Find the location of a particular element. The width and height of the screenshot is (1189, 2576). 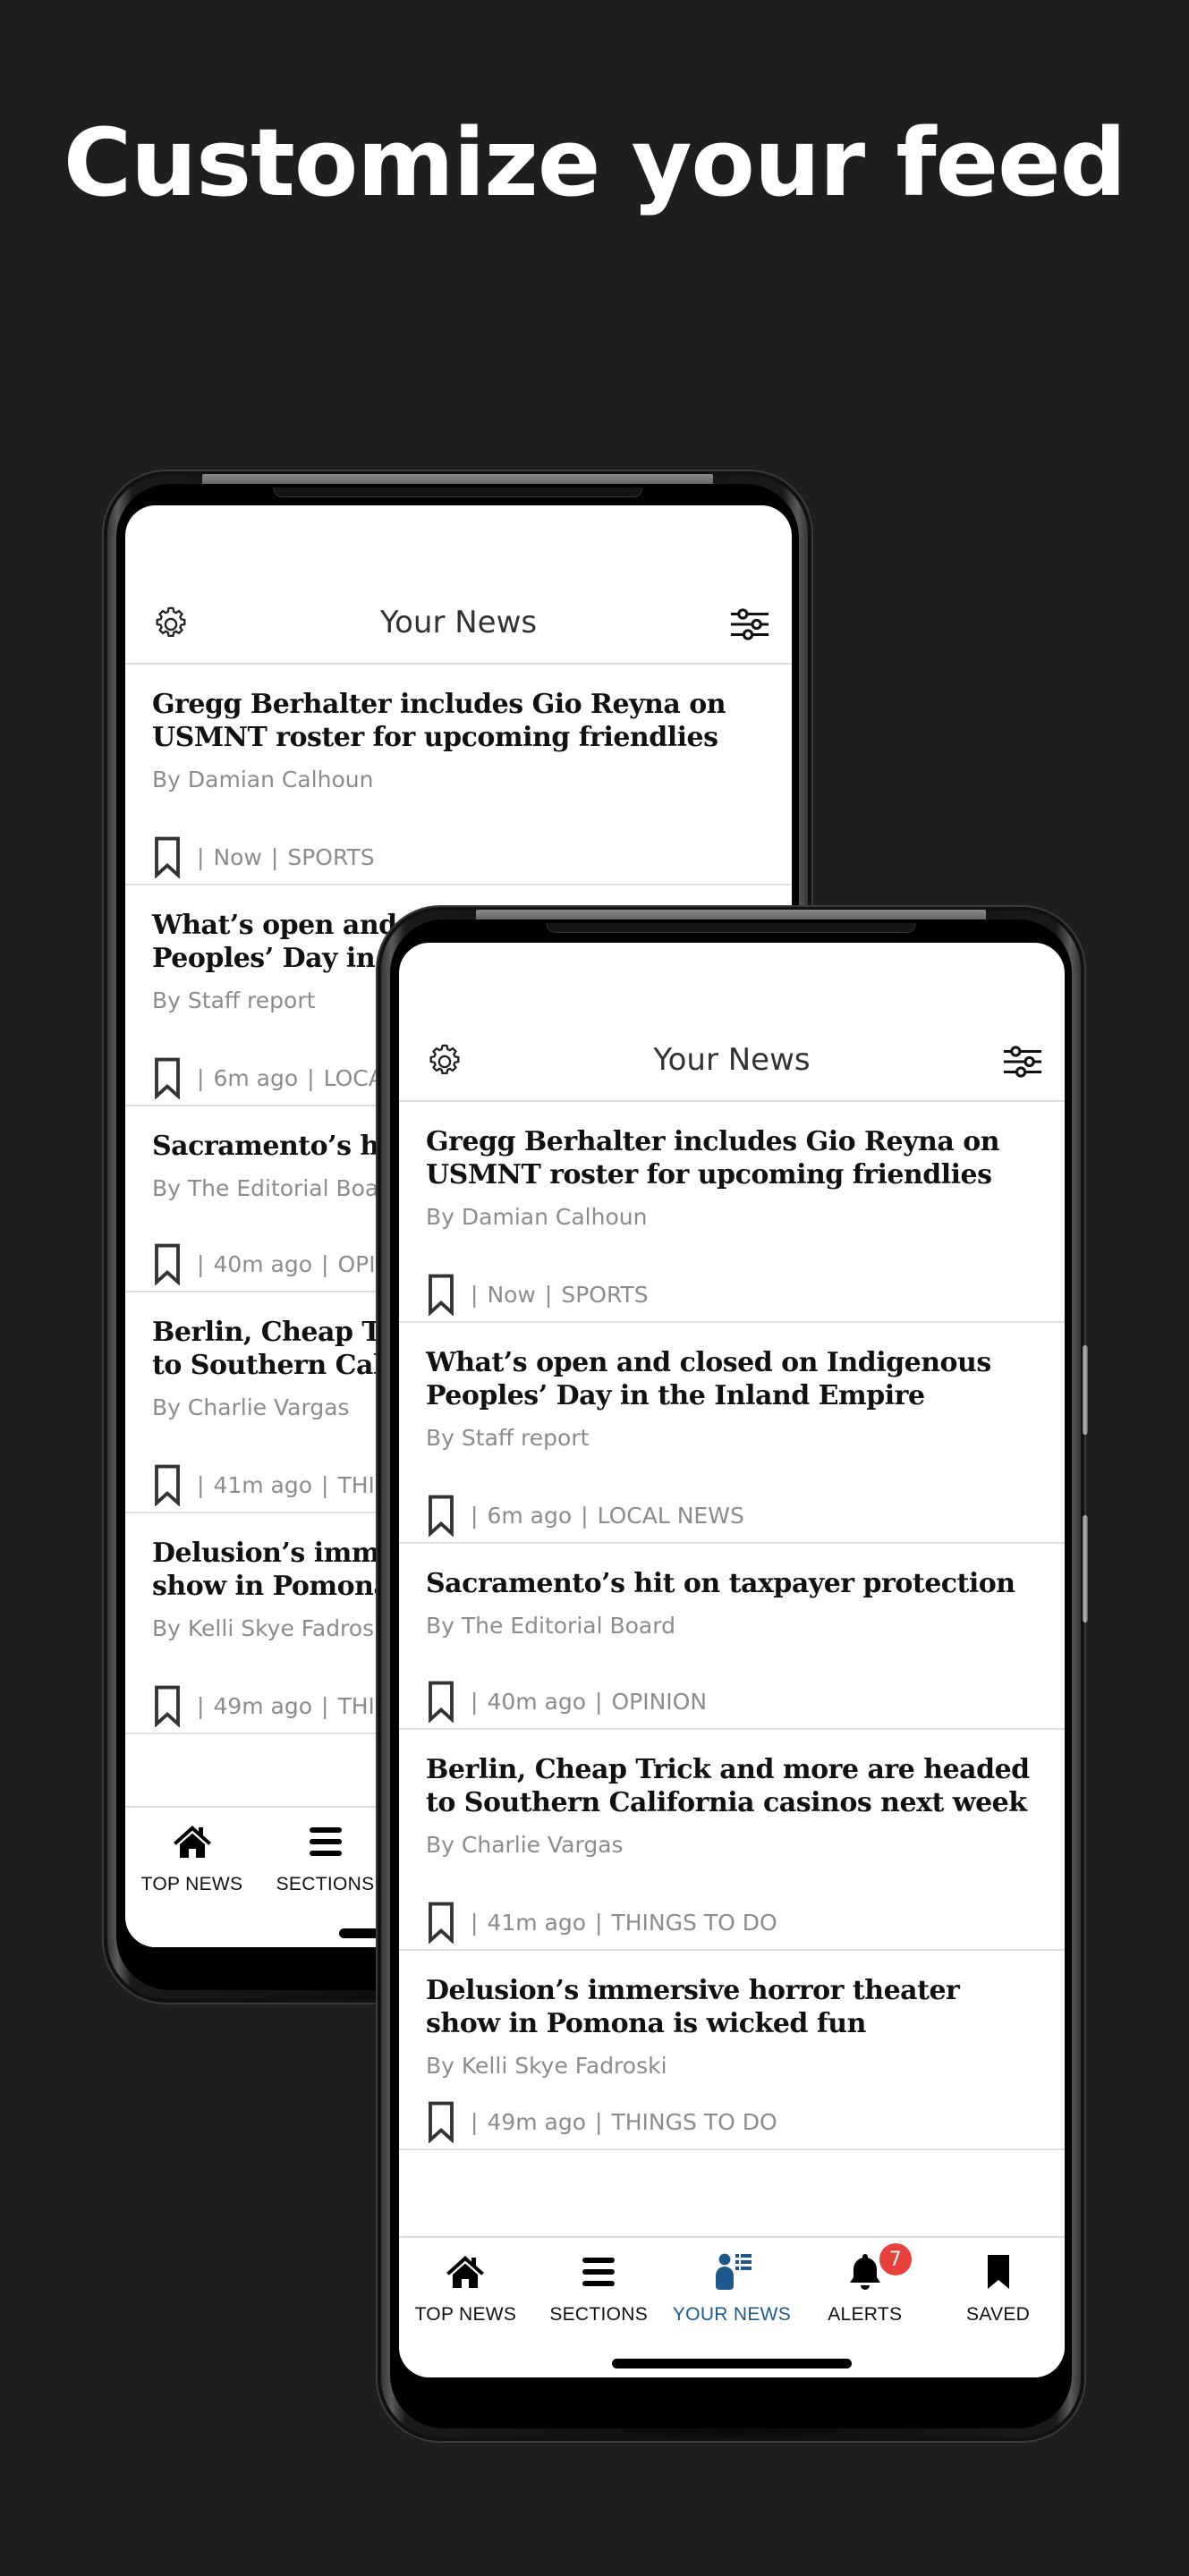

tab-alerts: 7 ALERTS is located at coordinates (864, 2291).